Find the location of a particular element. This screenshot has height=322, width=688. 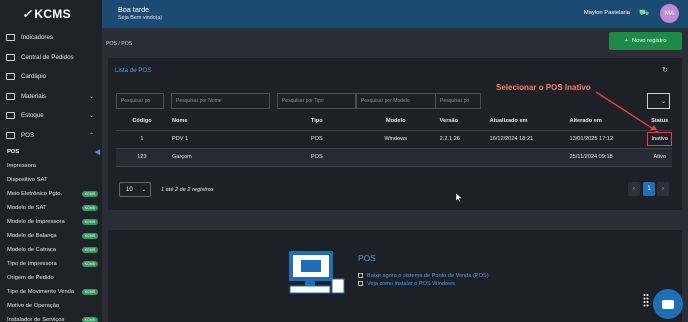

status-filter-select: ⌄ is located at coordinates (658, 101).